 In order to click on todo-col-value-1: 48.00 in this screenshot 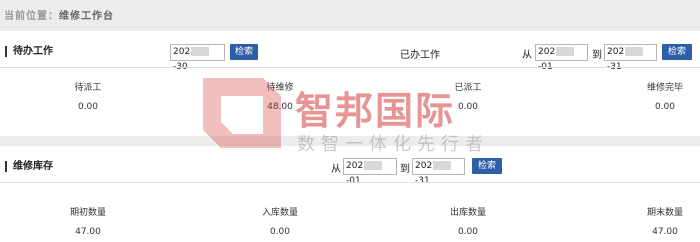, I will do `click(280, 107)`.